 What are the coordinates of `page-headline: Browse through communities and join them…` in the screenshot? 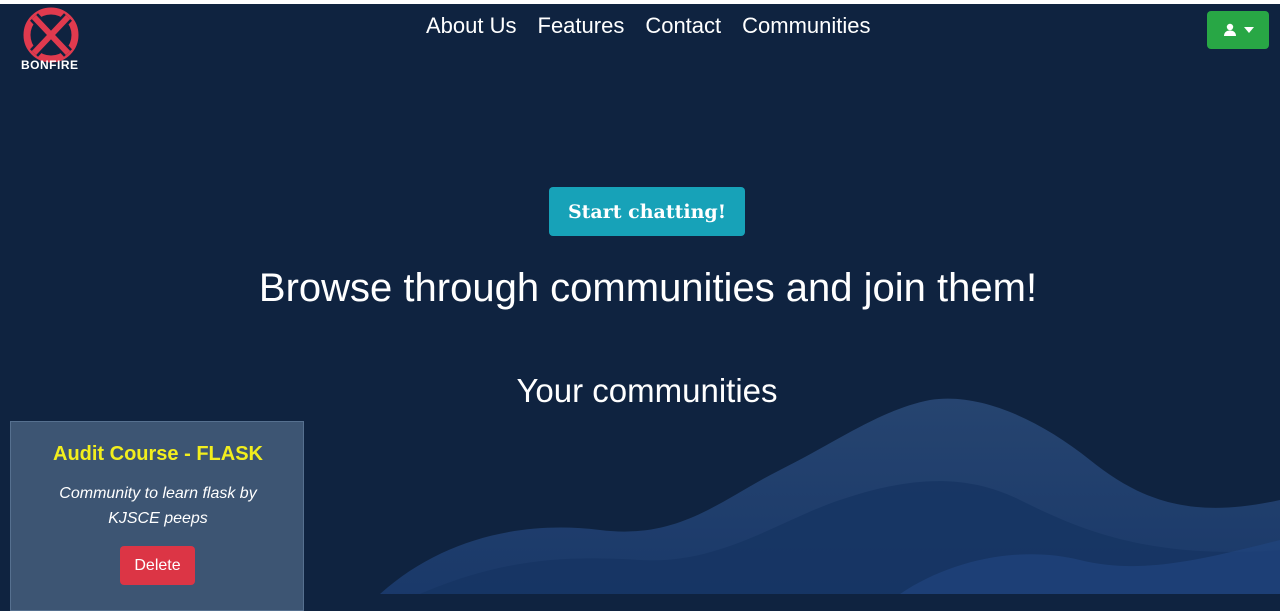 It's located at (648, 288).